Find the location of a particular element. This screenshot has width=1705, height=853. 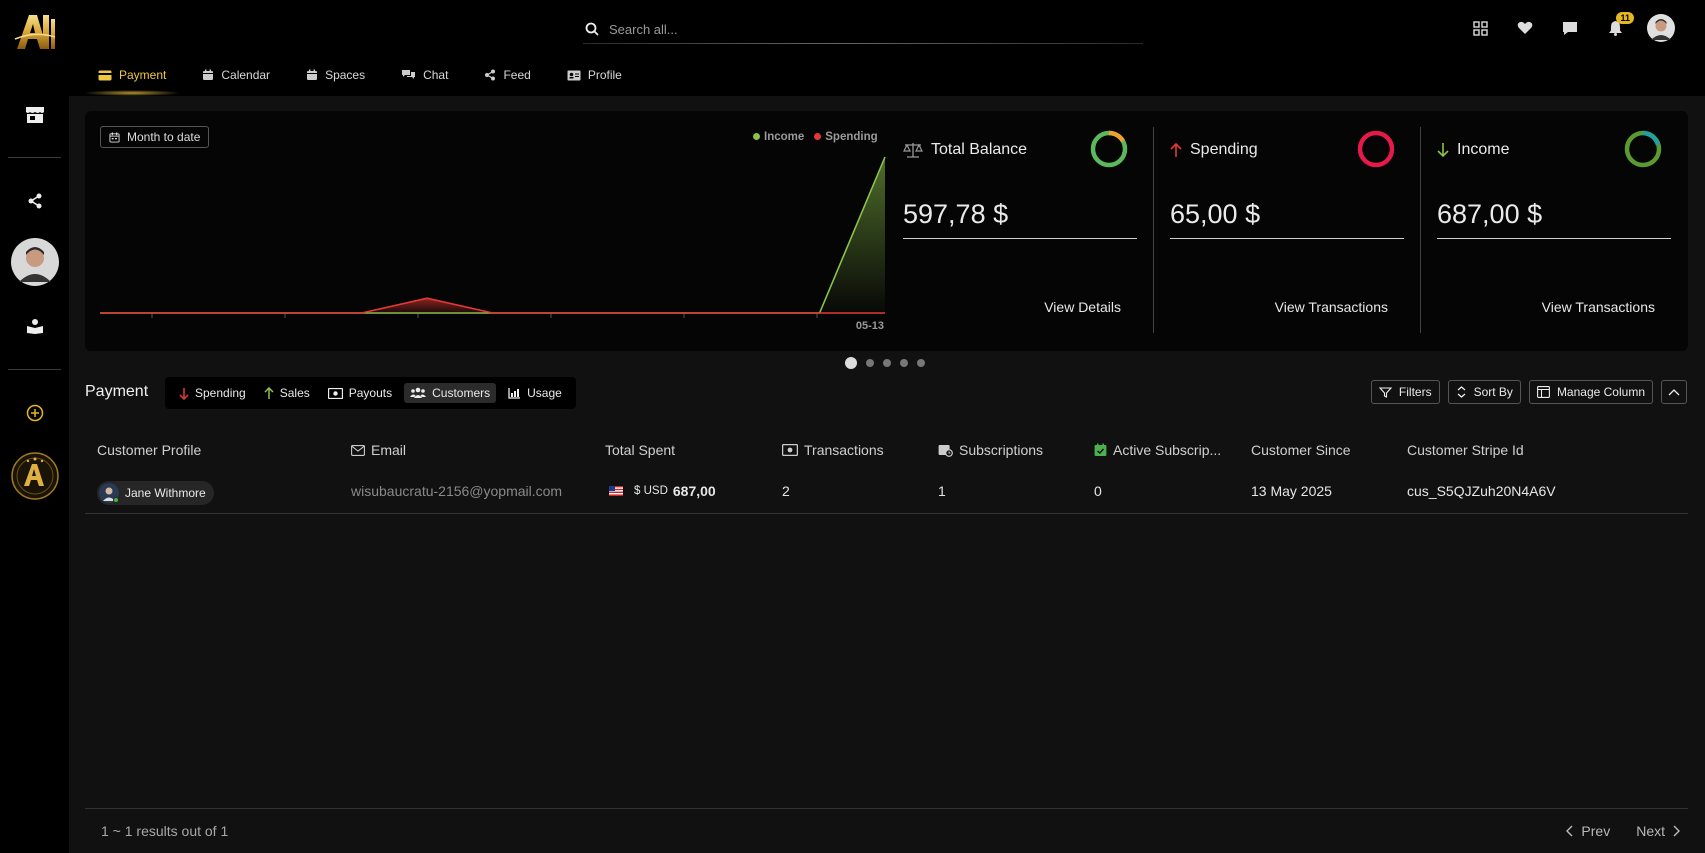

tab-label: Calendar is located at coordinates (246, 75).